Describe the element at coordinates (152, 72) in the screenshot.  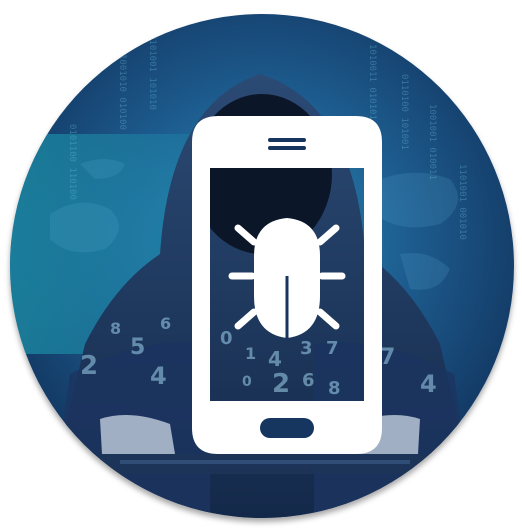
I see `svg-text: 0101001 101010` at that location.